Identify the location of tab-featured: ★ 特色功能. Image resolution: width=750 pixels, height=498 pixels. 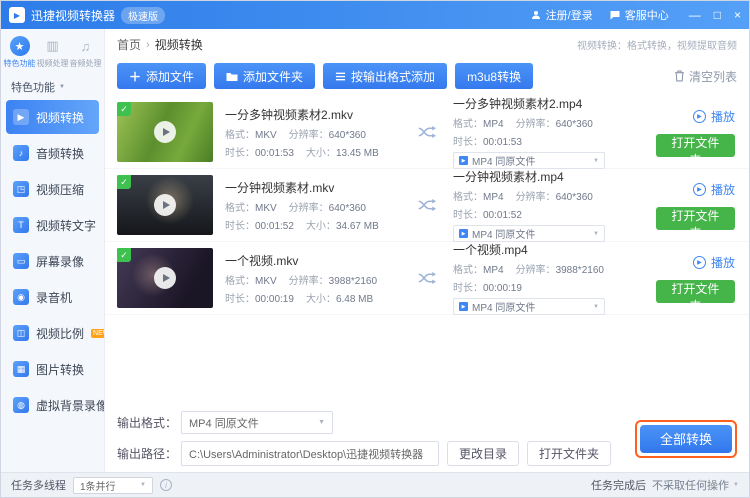
(20, 52).